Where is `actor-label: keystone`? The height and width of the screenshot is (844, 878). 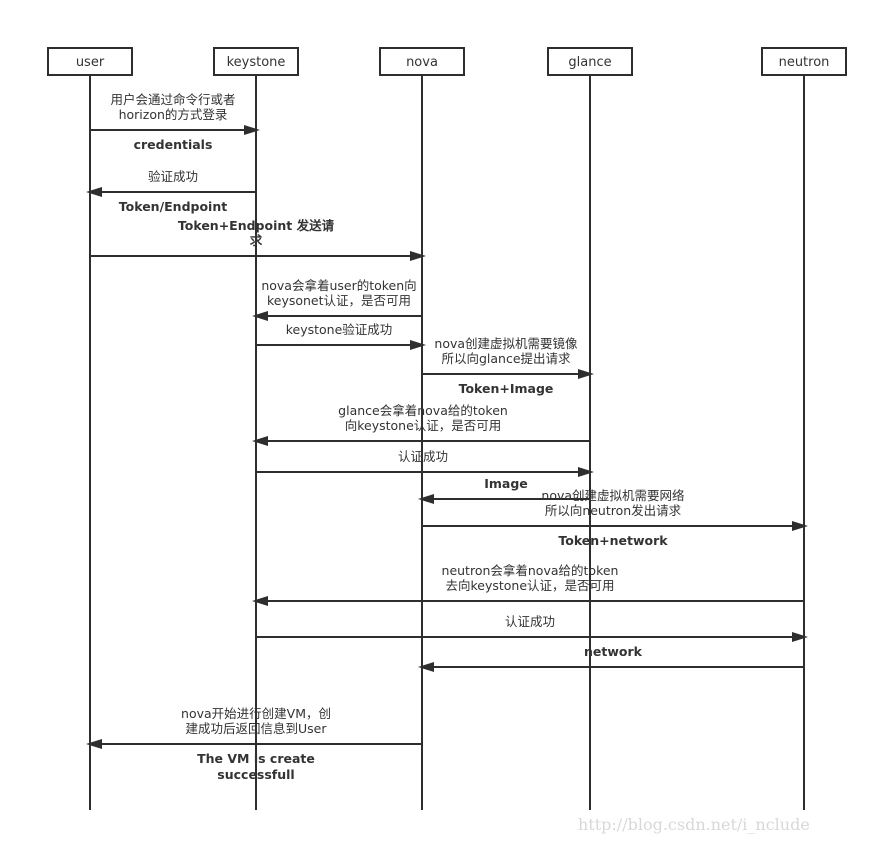
actor-label: keystone is located at coordinates (256, 62).